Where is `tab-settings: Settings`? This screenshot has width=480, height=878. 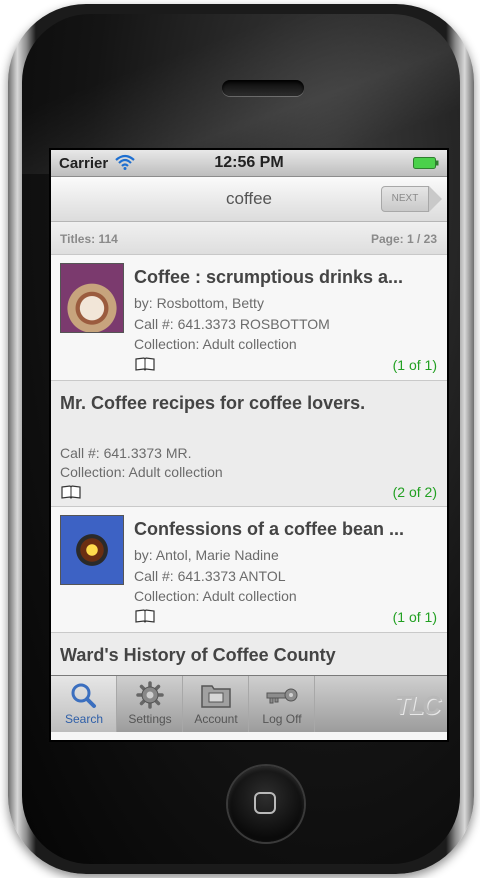 tab-settings: Settings is located at coordinates (150, 704).